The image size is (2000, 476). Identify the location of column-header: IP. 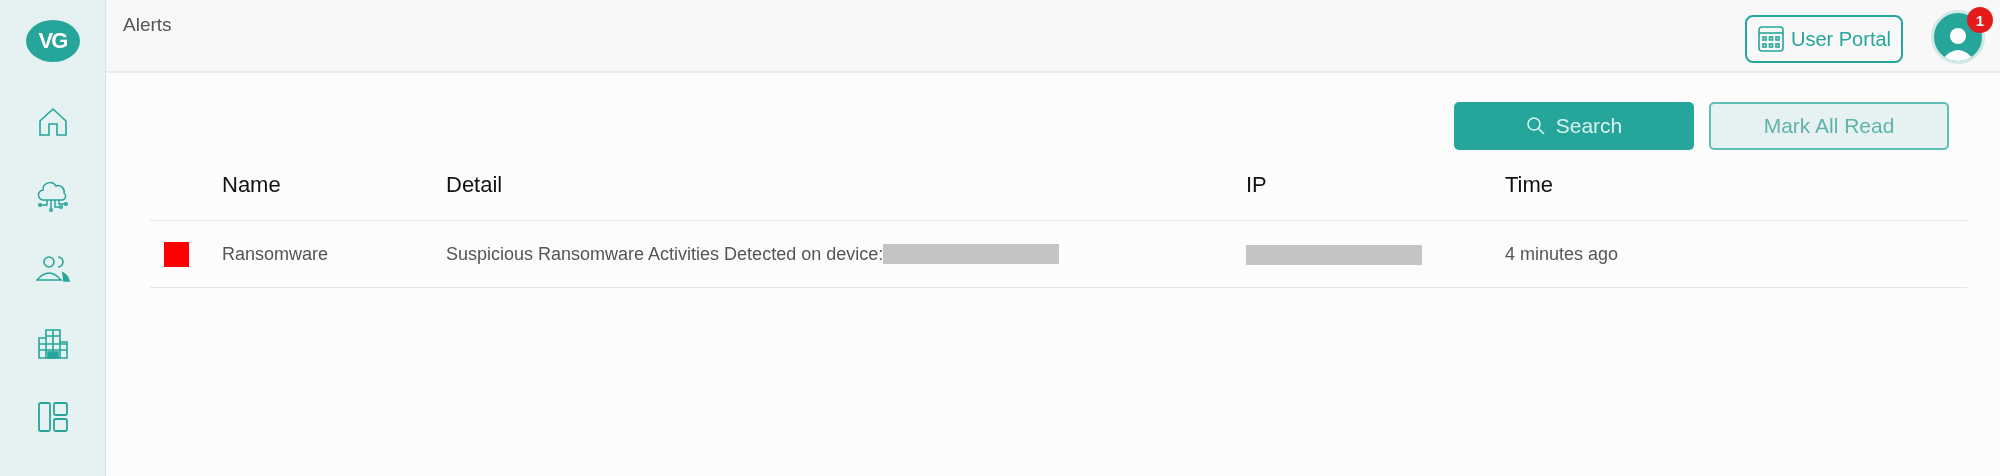
(1257, 185).